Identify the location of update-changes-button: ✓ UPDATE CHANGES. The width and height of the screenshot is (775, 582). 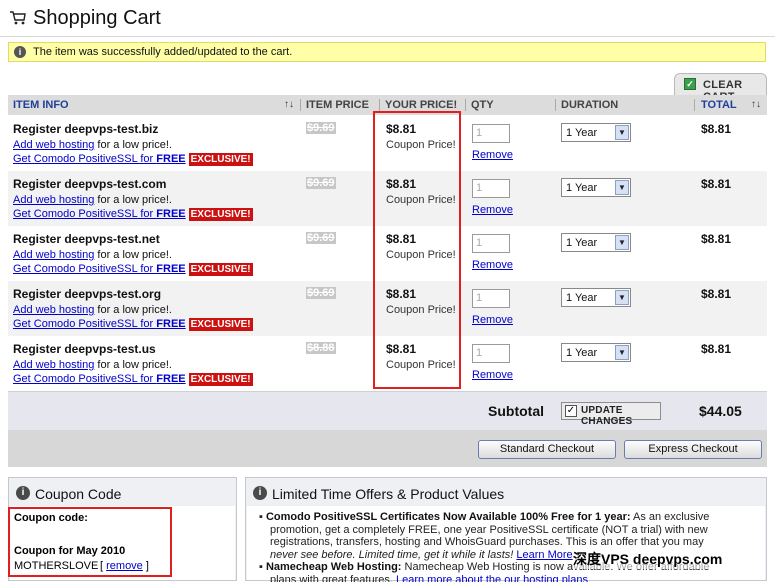
(611, 414).